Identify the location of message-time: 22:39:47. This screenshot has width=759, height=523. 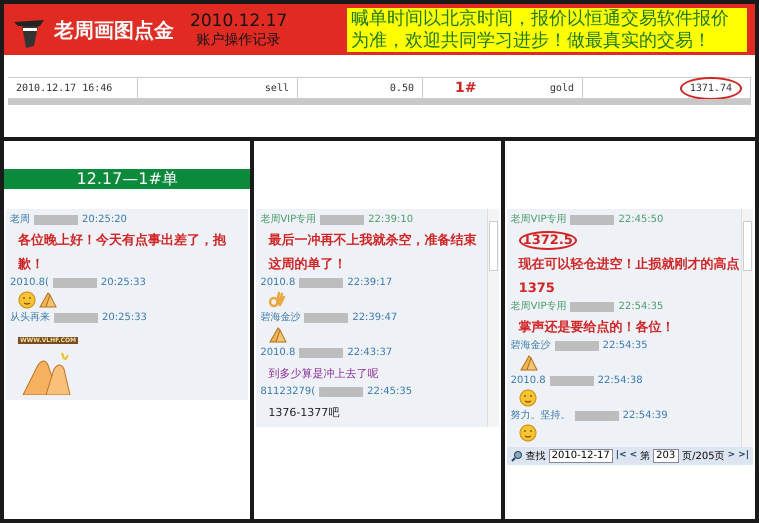
(375, 317).